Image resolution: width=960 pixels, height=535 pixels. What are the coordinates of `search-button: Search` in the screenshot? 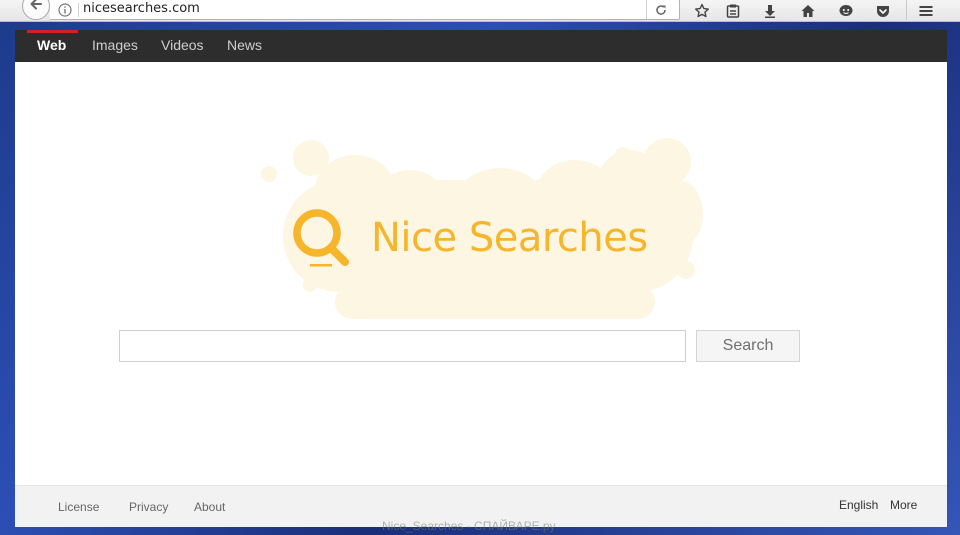 It's located at (748, 346).